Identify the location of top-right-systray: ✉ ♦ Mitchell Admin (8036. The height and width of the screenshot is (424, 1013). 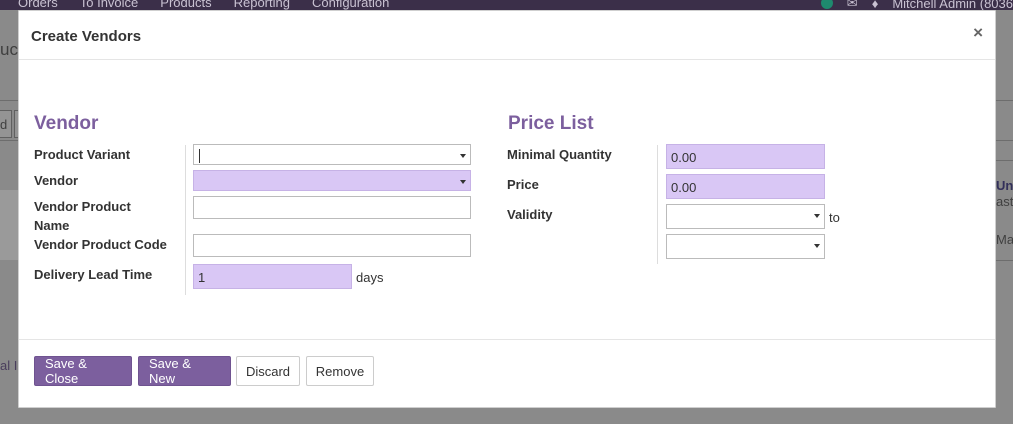
(916, 5).